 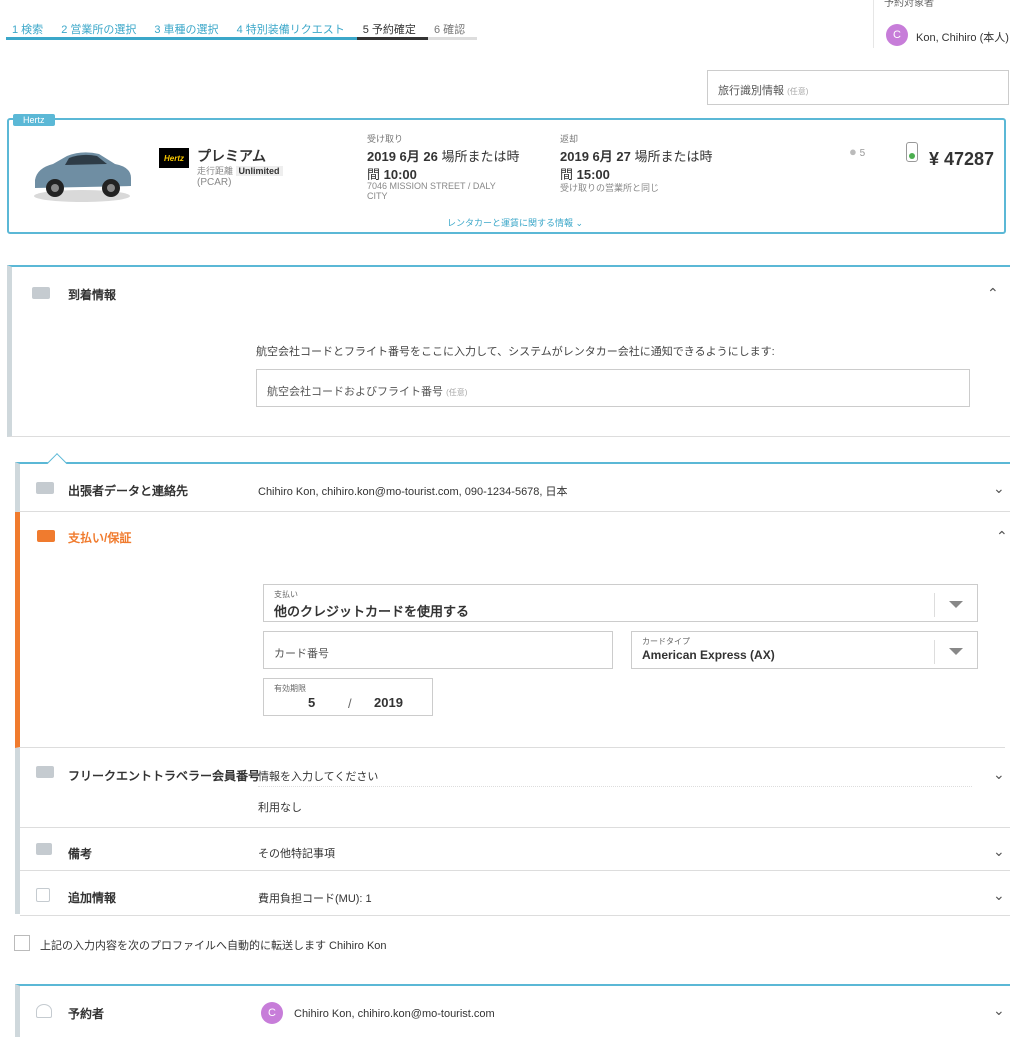 What do you see at coordinates (941, 24) in the screenshot?
I see `traveler-selector: 予約対象者 C Kon, Chihiro (本人)` at bounding box center [941, 24].